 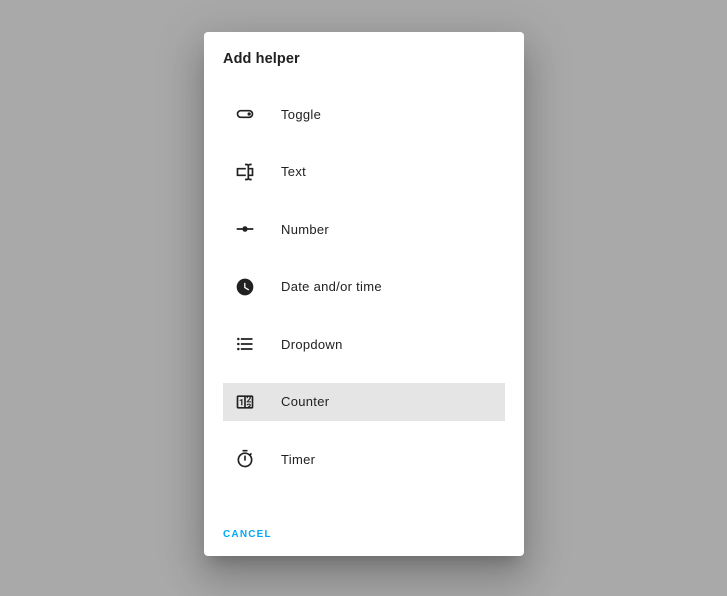 I want to click on helper-item-date-time: Date and/or time, so click(x=364, y=287).